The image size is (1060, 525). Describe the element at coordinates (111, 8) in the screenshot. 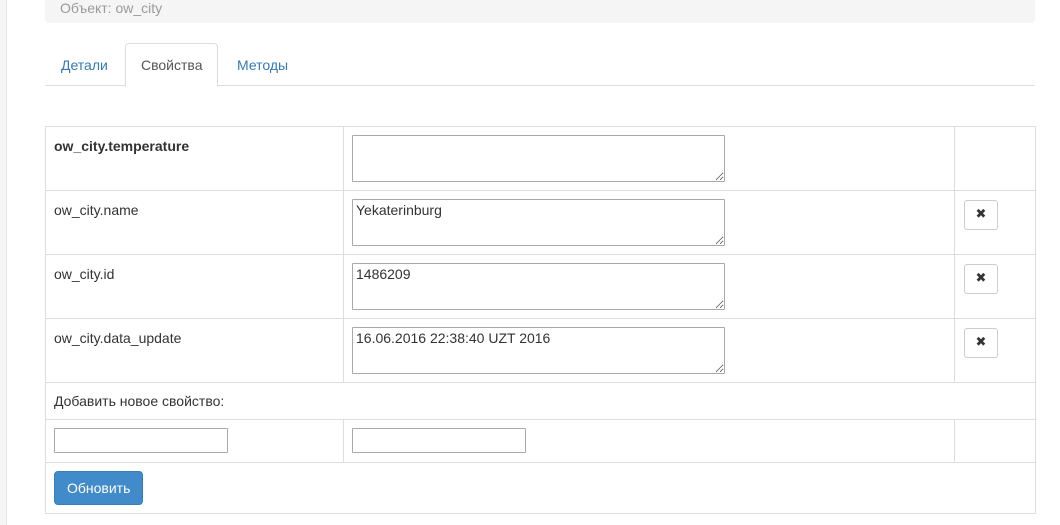

I see `object-title: Объект: ow_city` at that location.